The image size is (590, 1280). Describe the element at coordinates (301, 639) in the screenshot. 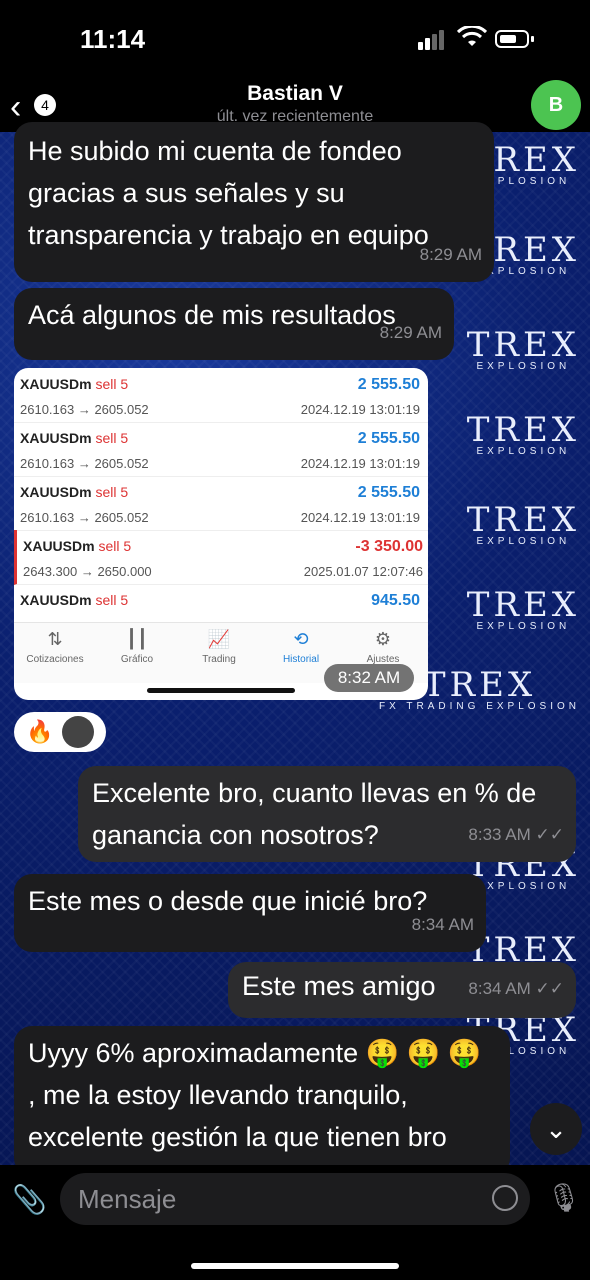

I see `history-icon: ⟲` at that location.